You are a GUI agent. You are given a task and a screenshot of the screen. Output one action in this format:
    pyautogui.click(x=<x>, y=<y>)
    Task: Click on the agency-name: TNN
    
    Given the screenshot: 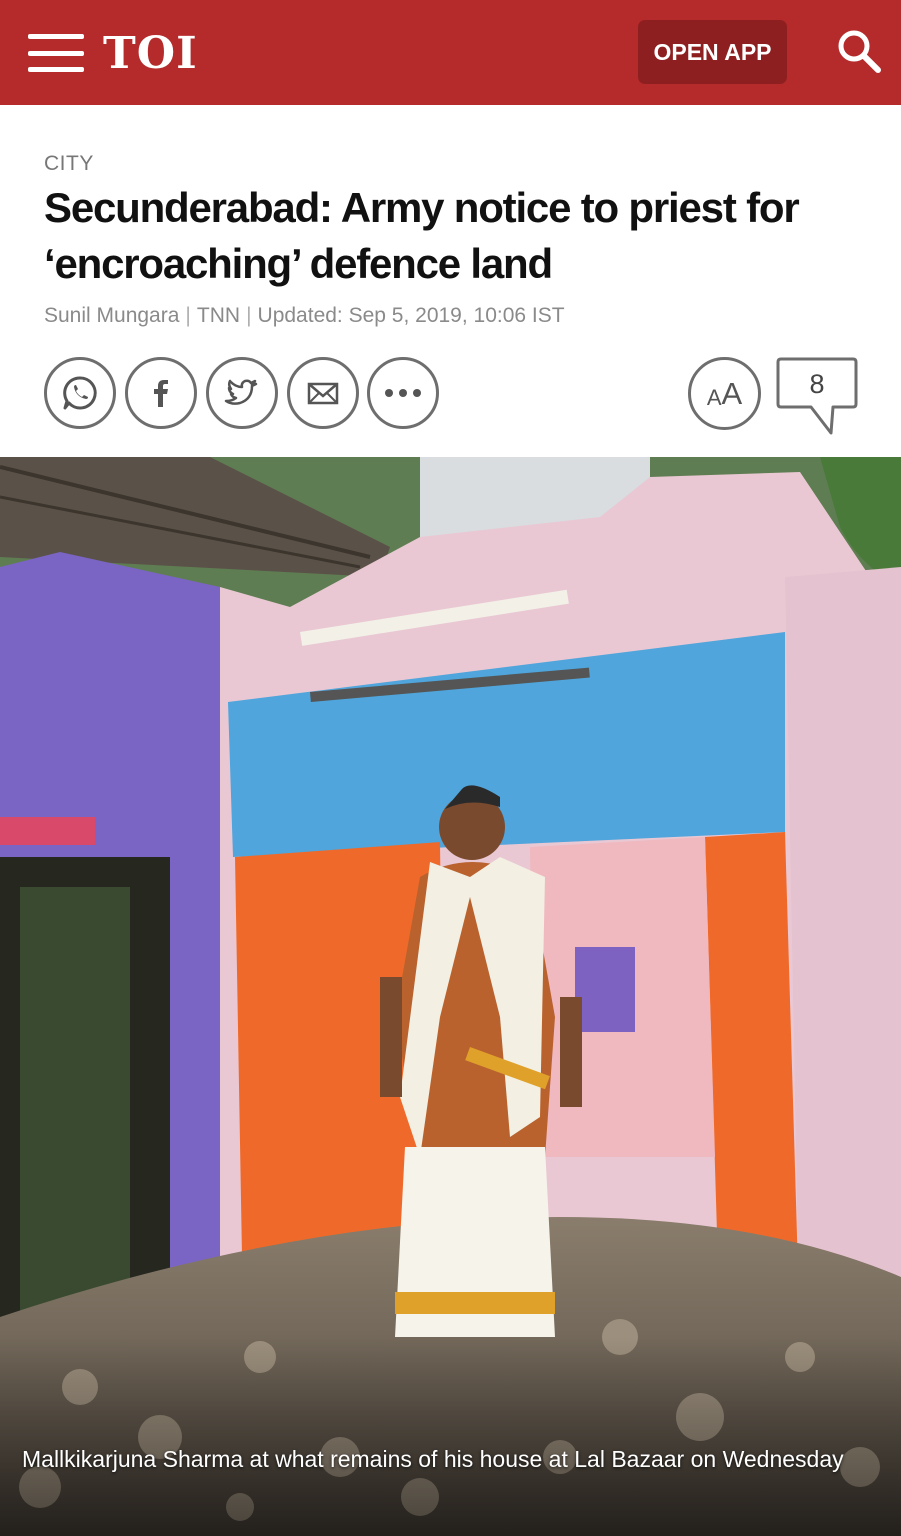 What is the action you would take?
    pyautogui.click(x=218, y=315)
    